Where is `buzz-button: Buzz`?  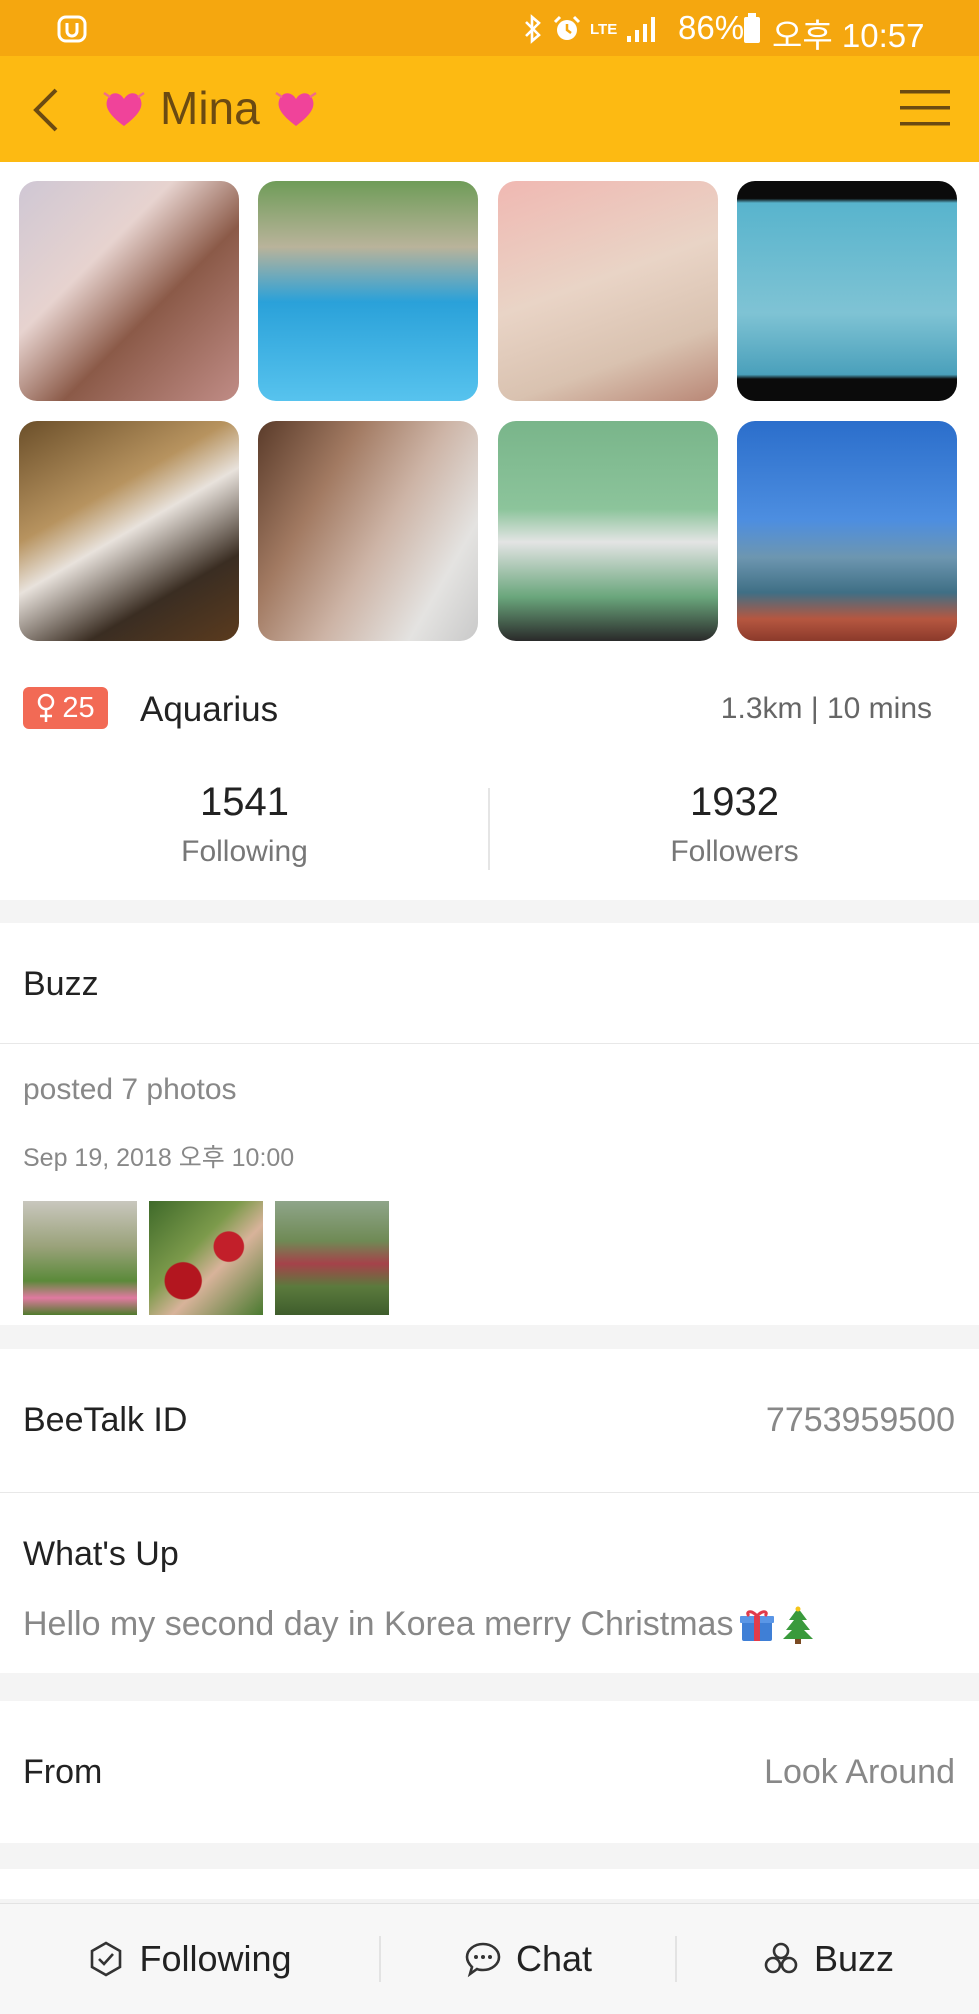
buzz-button: Buzz is located at coordinates (828, 1959).